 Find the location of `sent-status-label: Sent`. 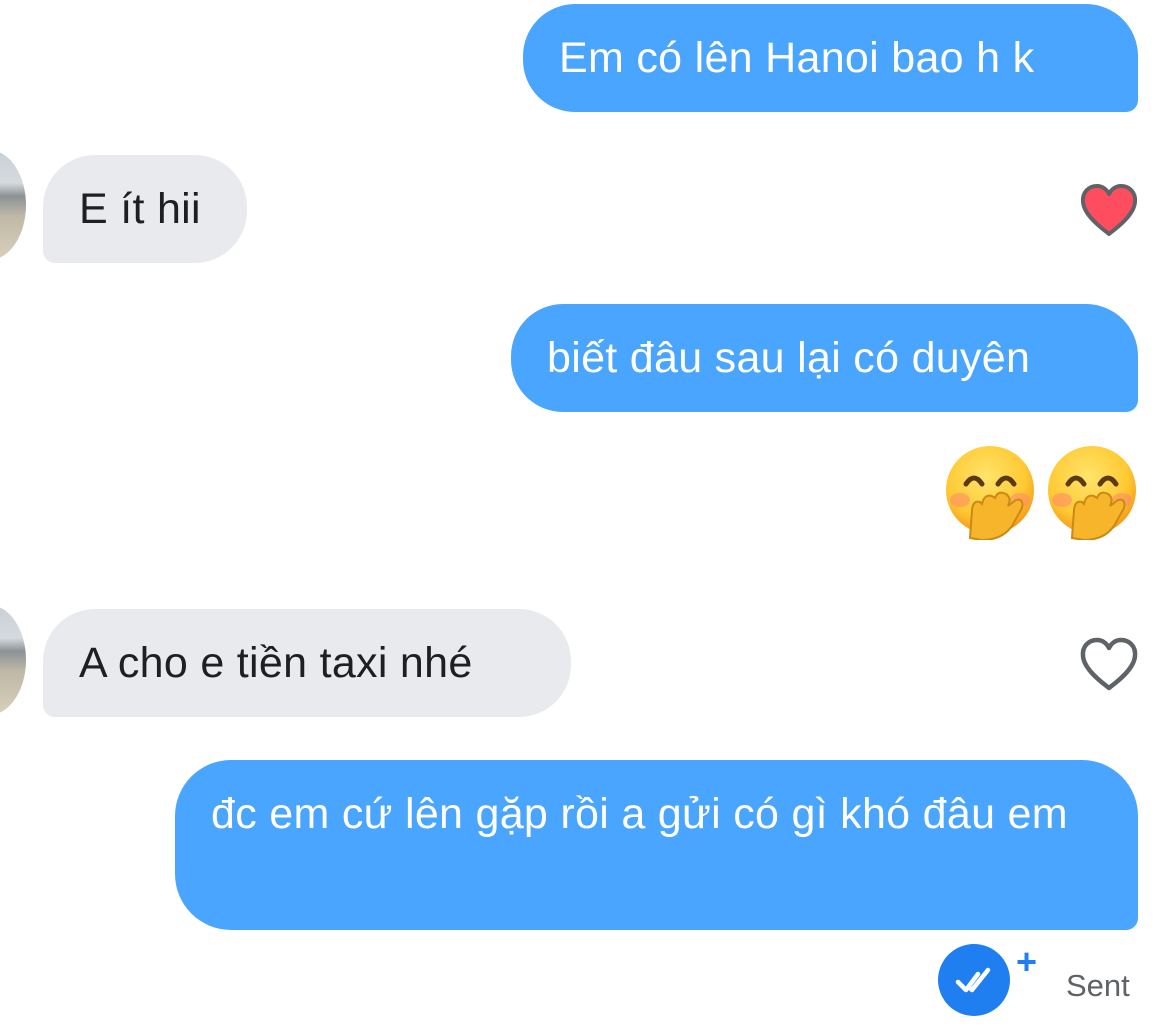

sent-status-label: Sent is located at coordinates (1098, 985).